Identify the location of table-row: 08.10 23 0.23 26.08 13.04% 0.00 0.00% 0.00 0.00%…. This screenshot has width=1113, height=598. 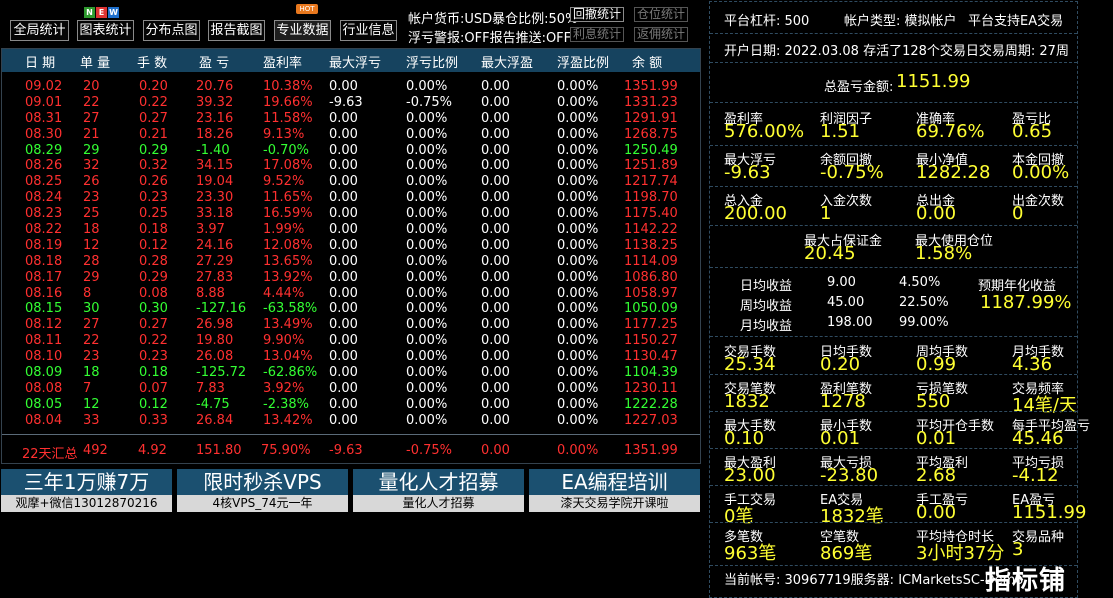
(351, 357).